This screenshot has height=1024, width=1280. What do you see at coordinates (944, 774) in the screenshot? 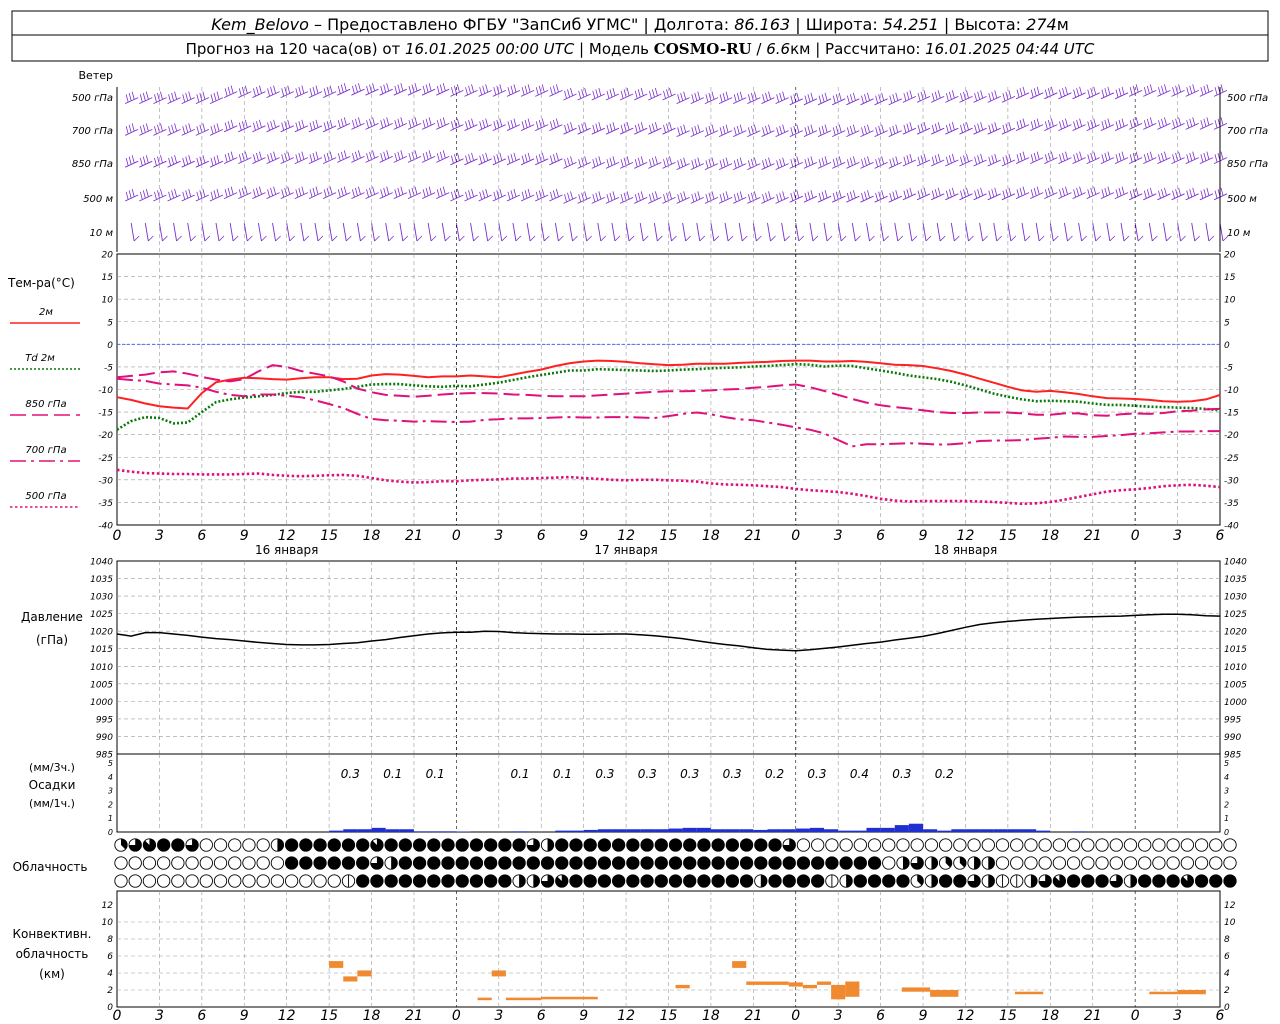
I see `precip-3h-amount: 0.2` at bounding box center [944, 774].